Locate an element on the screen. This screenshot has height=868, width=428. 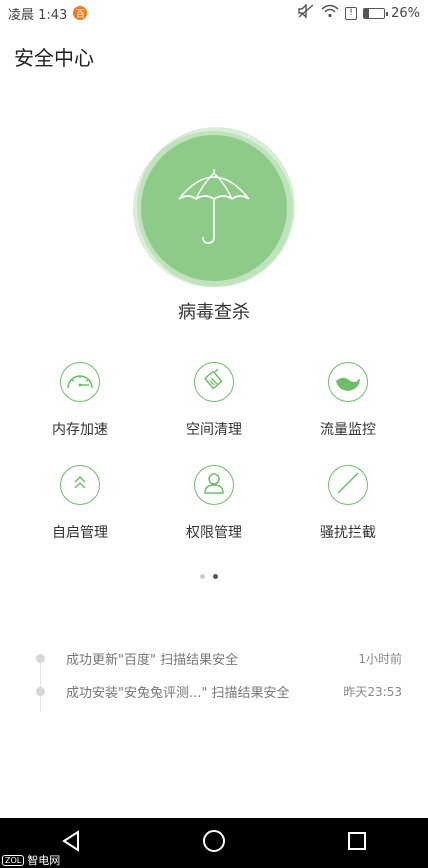
app-notification-icon: 百 is located at coordinates (80, 13).